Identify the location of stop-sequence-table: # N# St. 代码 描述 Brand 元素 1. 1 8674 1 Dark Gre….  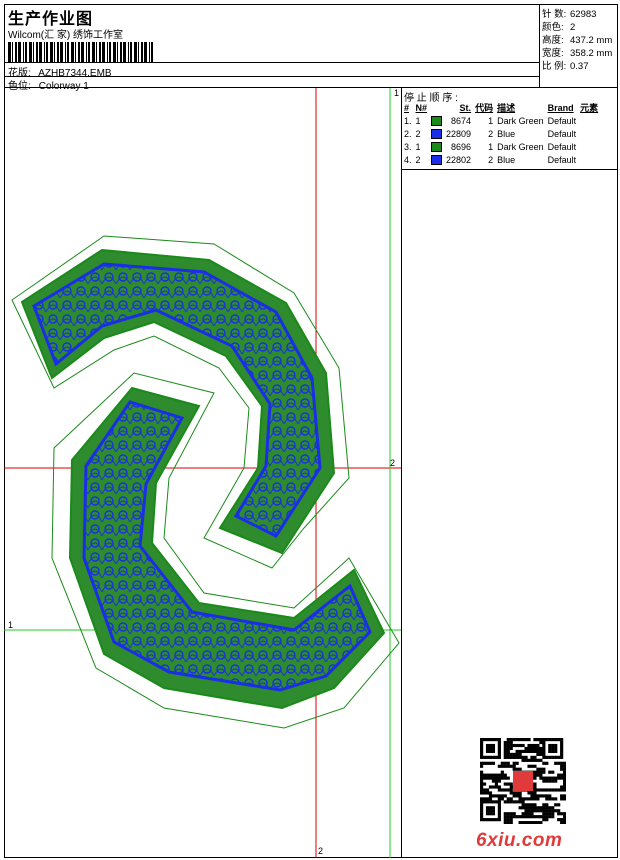
(501, 133).